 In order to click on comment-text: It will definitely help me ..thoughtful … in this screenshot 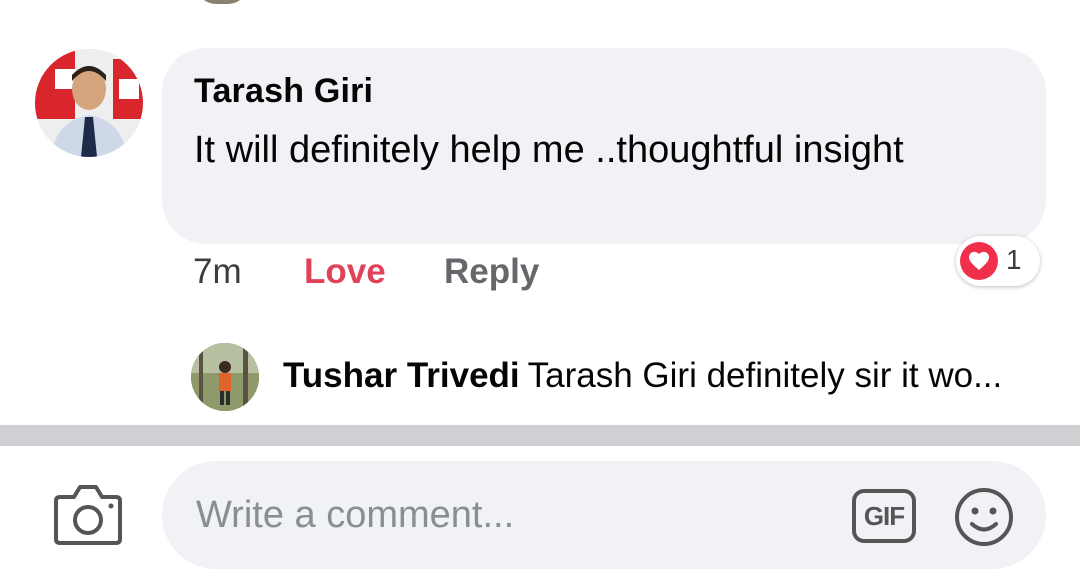, I will do `click(549, 150)`.